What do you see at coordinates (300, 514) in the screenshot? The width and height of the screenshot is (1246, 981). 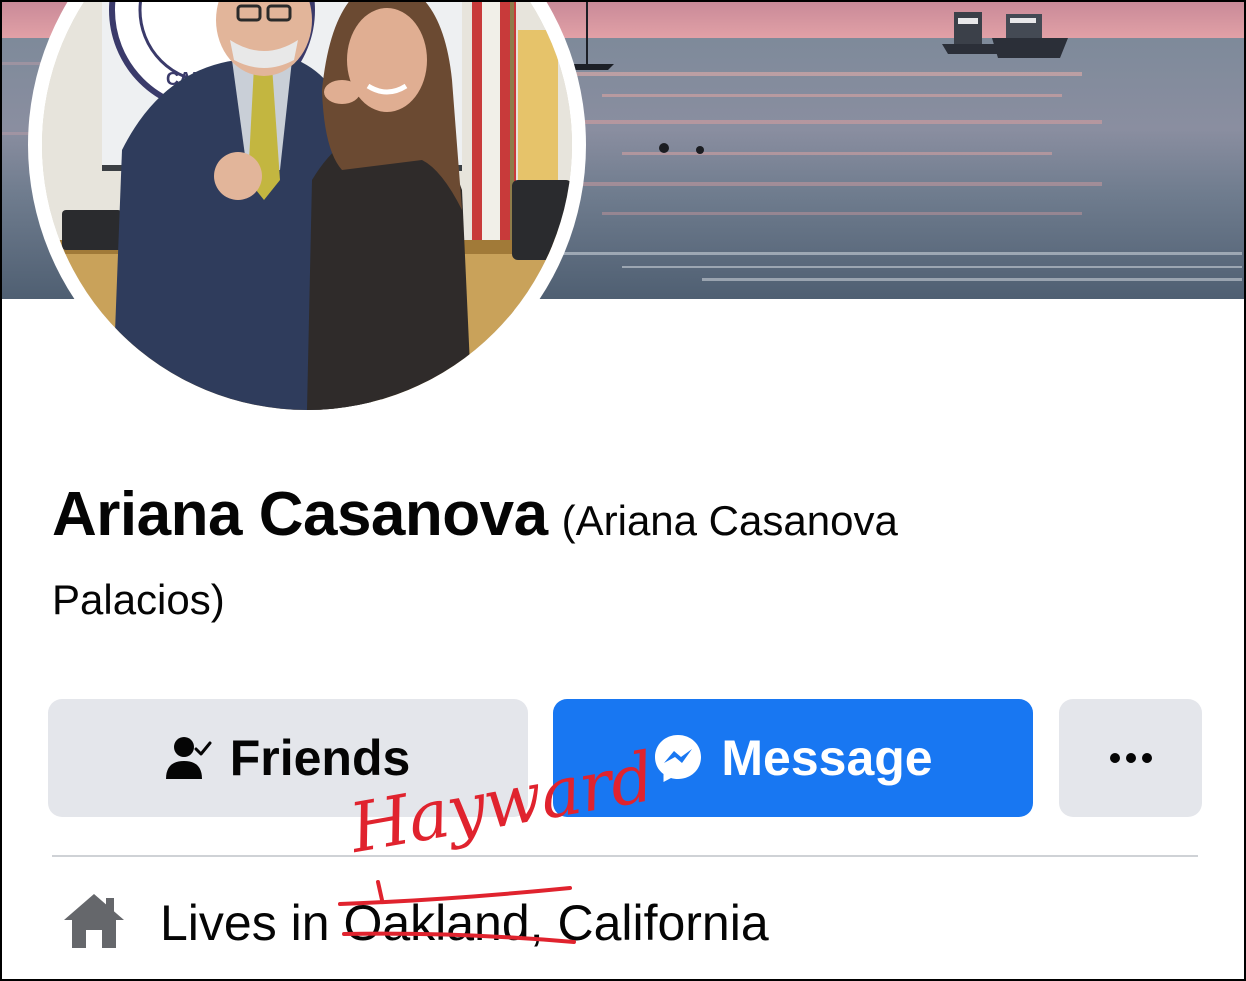 I see `profile-name: Ariana Casanova` at bounding box center [300, 514].